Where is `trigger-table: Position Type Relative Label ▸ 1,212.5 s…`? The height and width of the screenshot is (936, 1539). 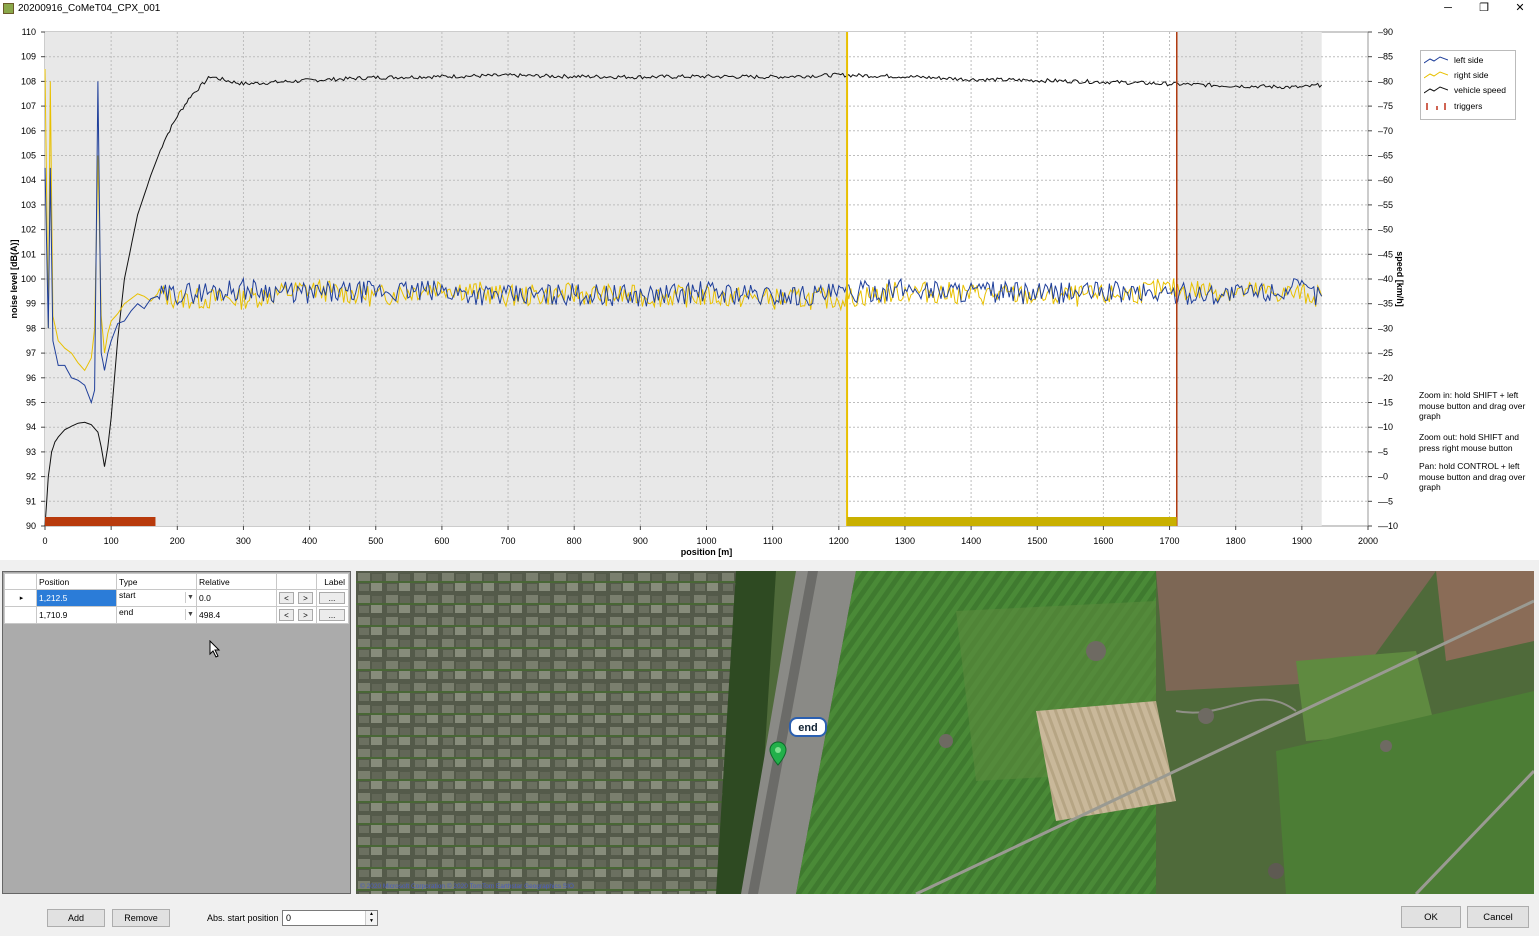
trigger-table: Position Type Relative Label ▸ 1,212.5 s… is located at coordinates (176, 598).